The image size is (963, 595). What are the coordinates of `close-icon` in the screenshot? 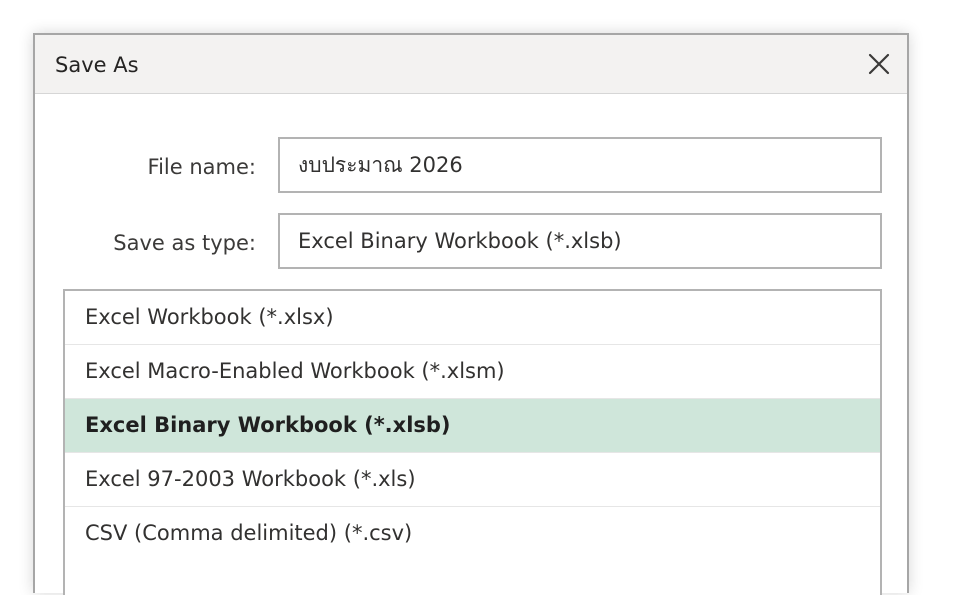 It's located at (879, 64).